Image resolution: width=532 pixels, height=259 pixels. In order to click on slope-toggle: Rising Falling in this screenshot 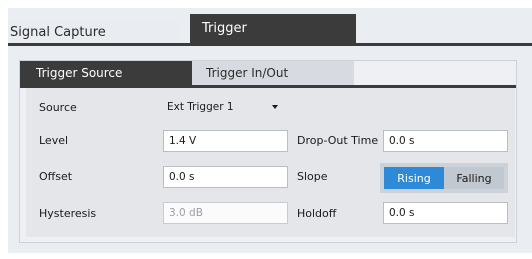, I will do `click(444, 178)`.